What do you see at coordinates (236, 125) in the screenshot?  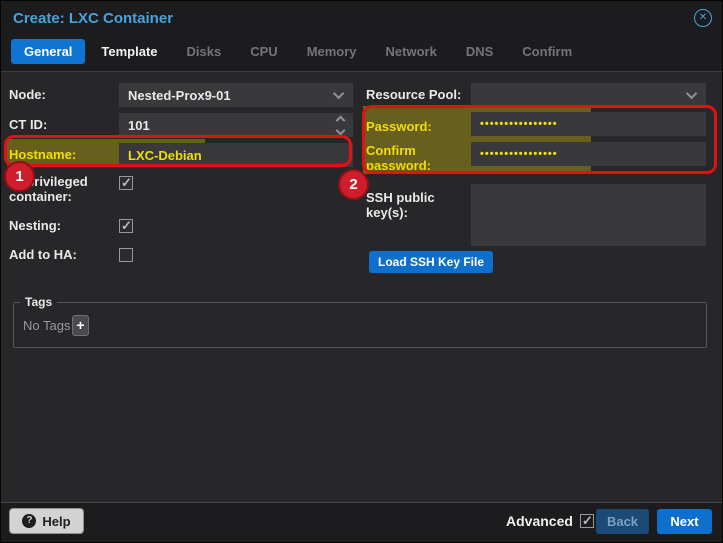 I see `ct-id-spinner: 101` at bounding box center [236, 125].